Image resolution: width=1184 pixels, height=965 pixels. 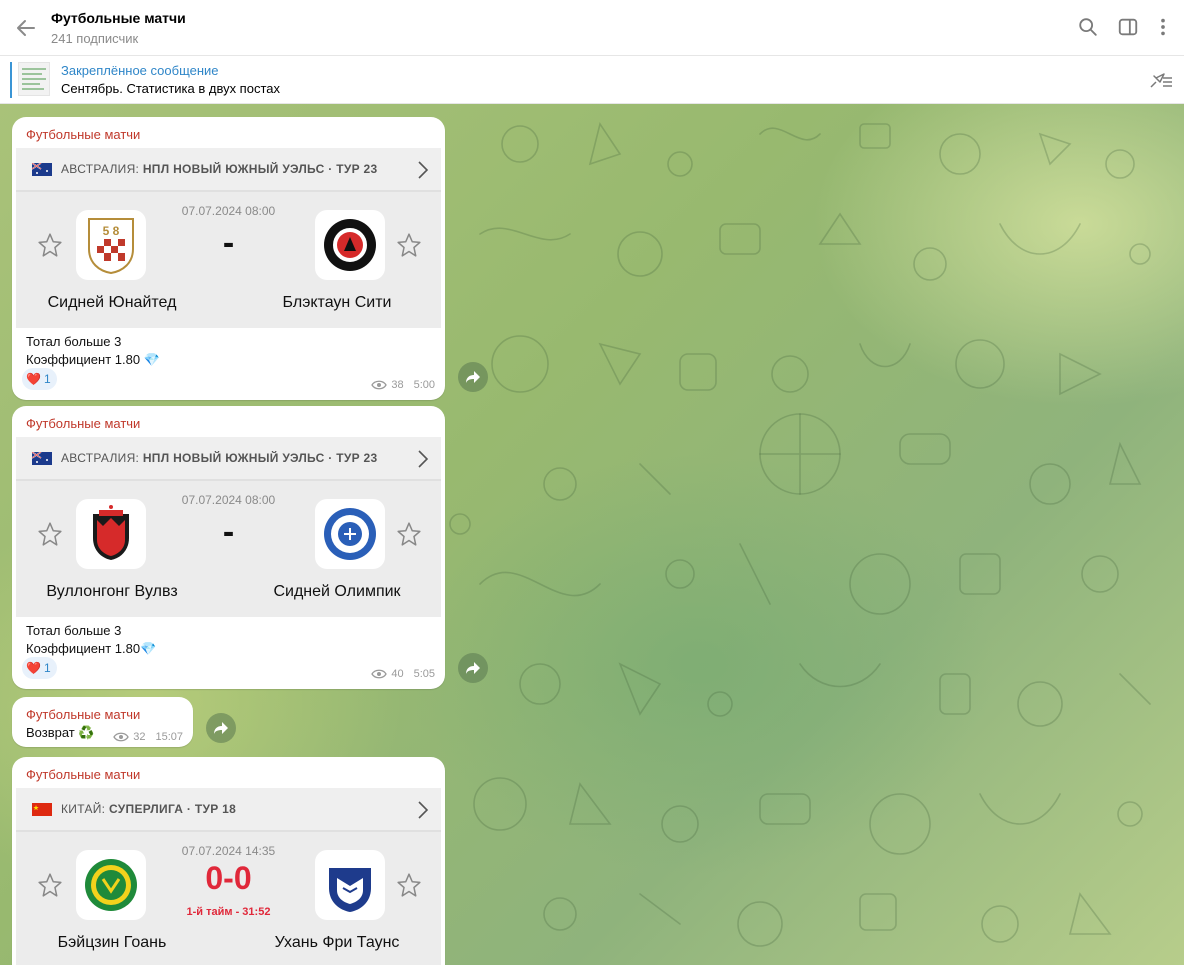 What do you see at coordinates (112, 591) in the screenshot?
I see `home-team-name: Вуллонгонг Вулвз` at bounding box center [112, 591].